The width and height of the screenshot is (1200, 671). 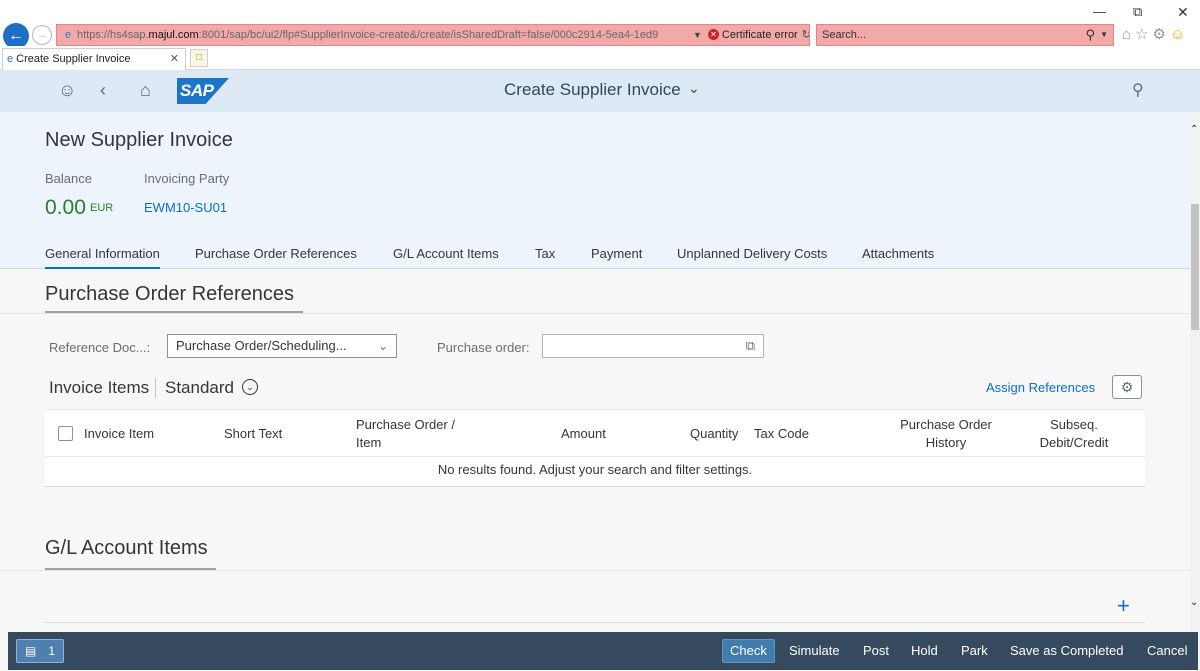 What do you see at coordinates (1195, 267) in the screenshot?
I see `scrollbar-thumb` at bounding box center [1195, 267].